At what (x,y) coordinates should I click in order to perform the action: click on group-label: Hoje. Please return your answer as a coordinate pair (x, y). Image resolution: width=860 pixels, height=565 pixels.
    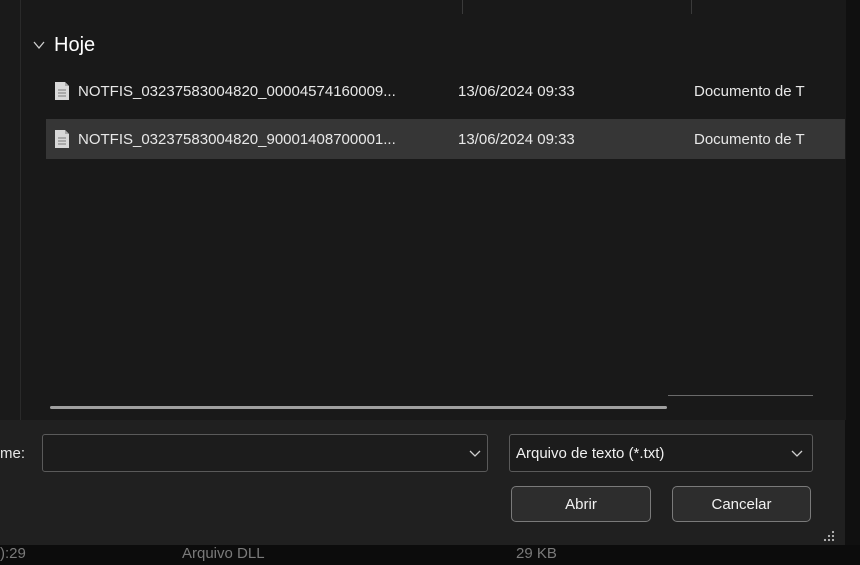
    Looking at the image, I should click on (75, 44).